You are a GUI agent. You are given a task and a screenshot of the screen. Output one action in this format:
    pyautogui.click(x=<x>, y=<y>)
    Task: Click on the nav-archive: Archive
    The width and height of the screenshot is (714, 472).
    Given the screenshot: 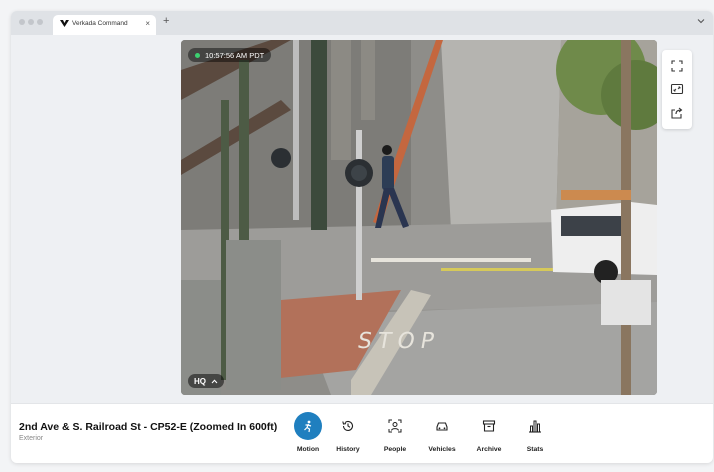 What is the action you would take?
    pyautogui.click(x=489, y=435)
    